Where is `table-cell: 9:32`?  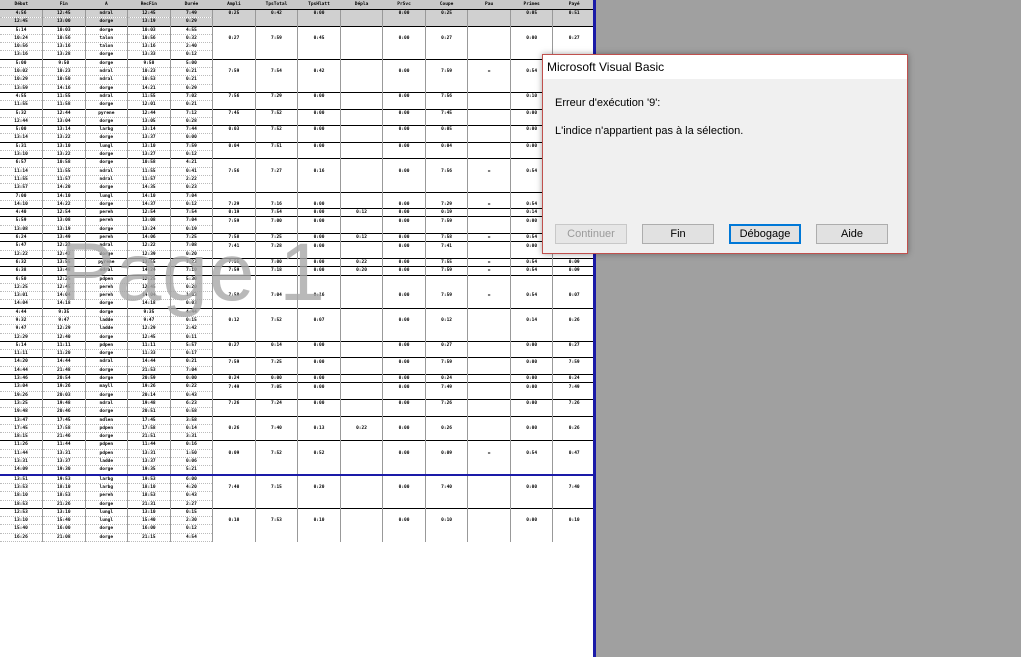
table-cell: 9:32 is located at coordinates (22, 321).